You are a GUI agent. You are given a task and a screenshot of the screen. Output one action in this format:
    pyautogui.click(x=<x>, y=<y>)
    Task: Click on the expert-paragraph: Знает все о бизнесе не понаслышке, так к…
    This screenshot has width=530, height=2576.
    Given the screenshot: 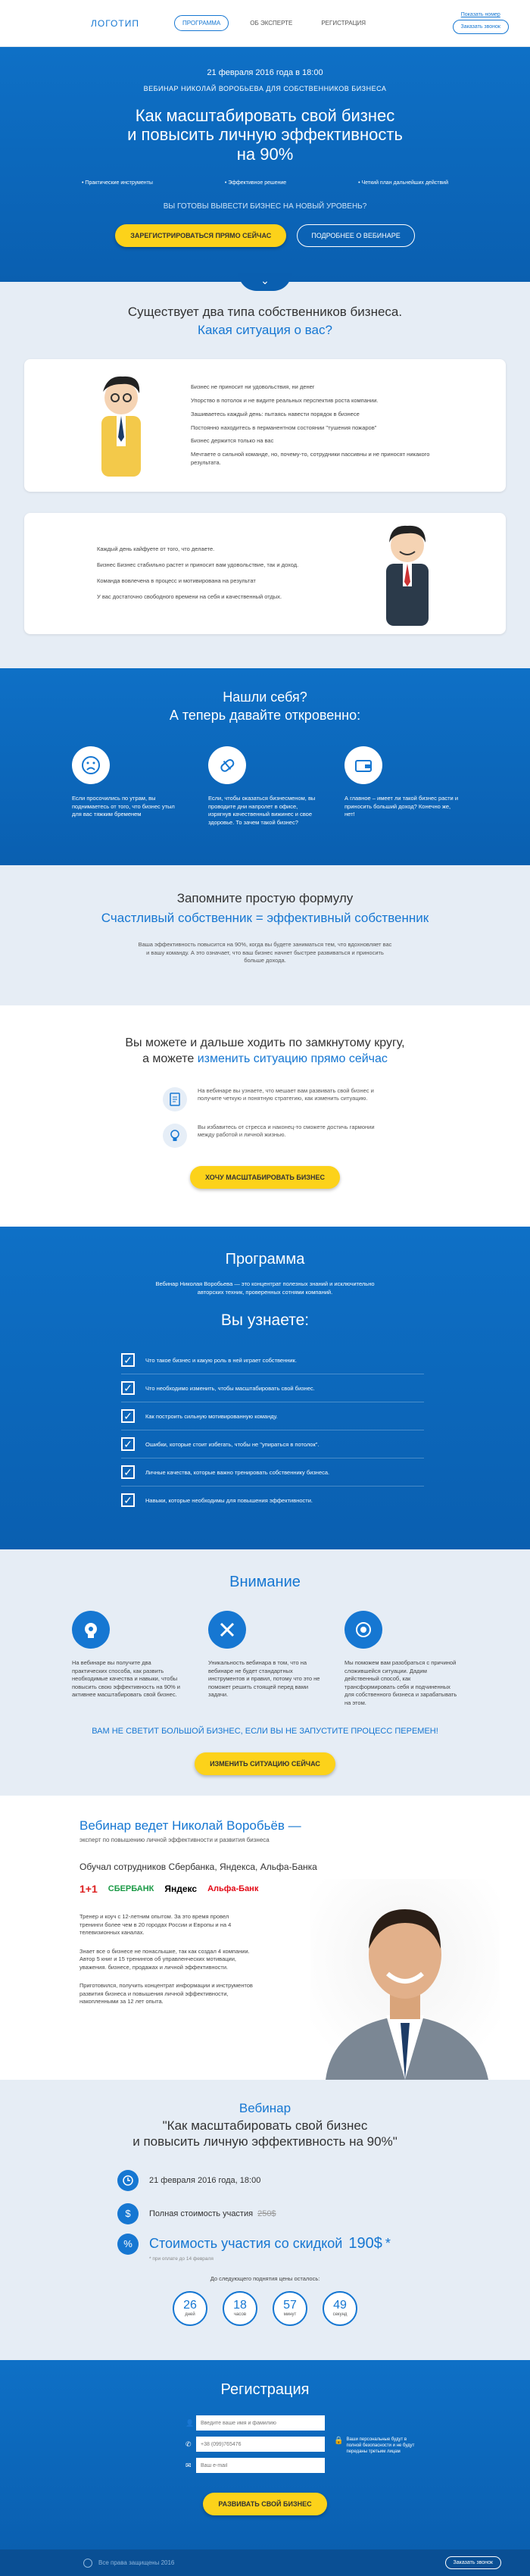 What is the action you would take?
    pyautogui.click(x=165, y=1959)
    